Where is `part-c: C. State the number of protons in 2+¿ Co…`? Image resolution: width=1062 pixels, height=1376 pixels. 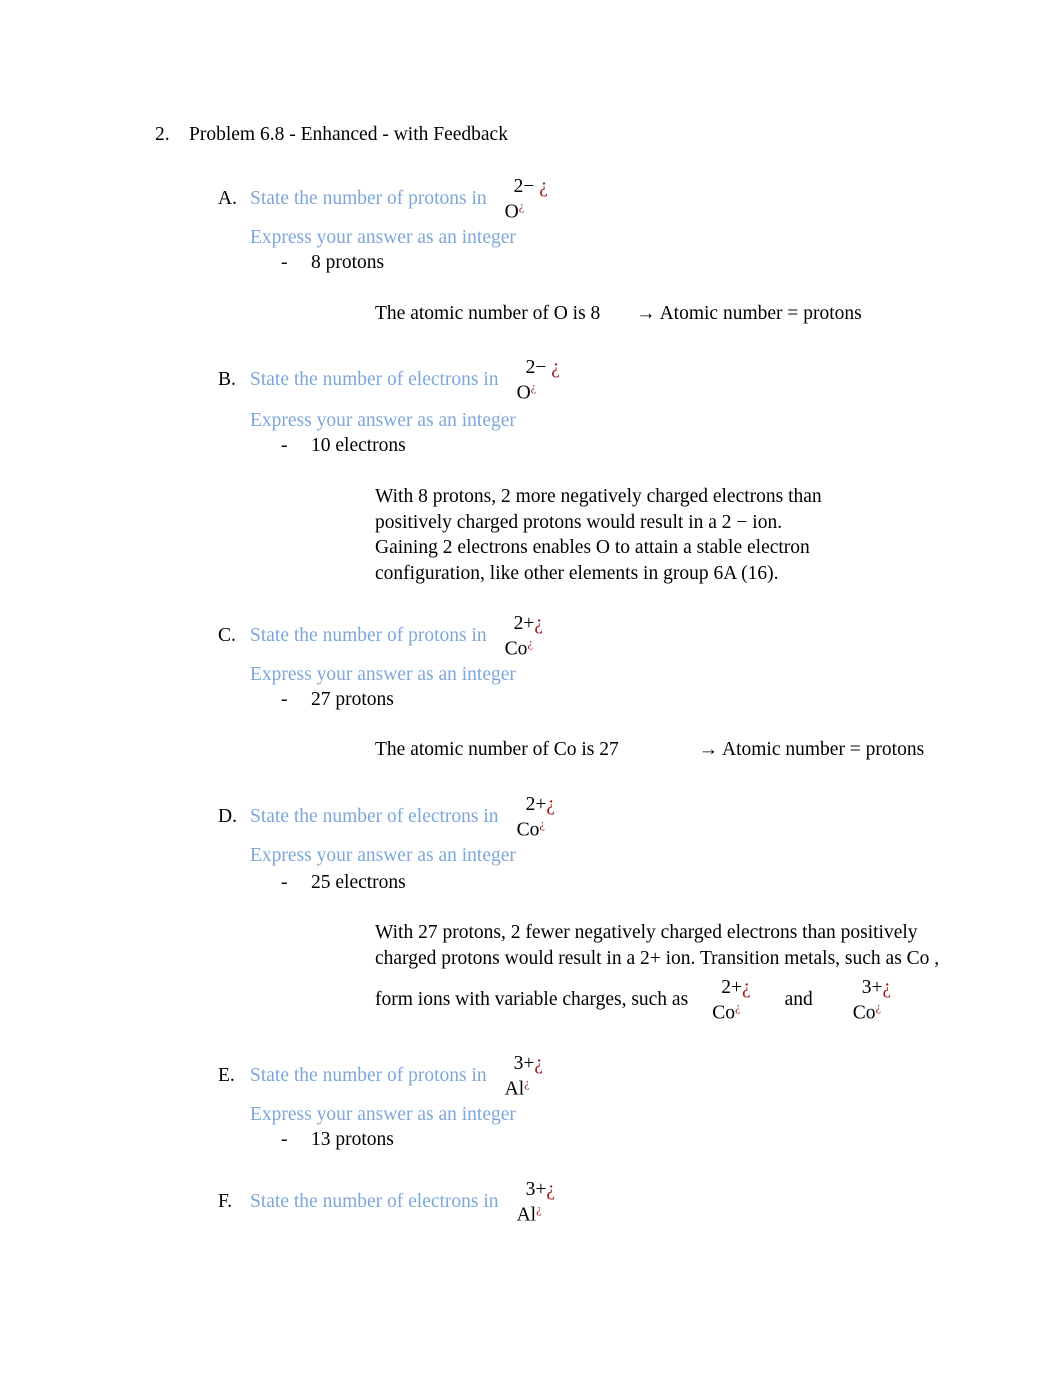
part-c: C. State the number of protons in 2+¿ Co… is located at coordinates (531, 641).